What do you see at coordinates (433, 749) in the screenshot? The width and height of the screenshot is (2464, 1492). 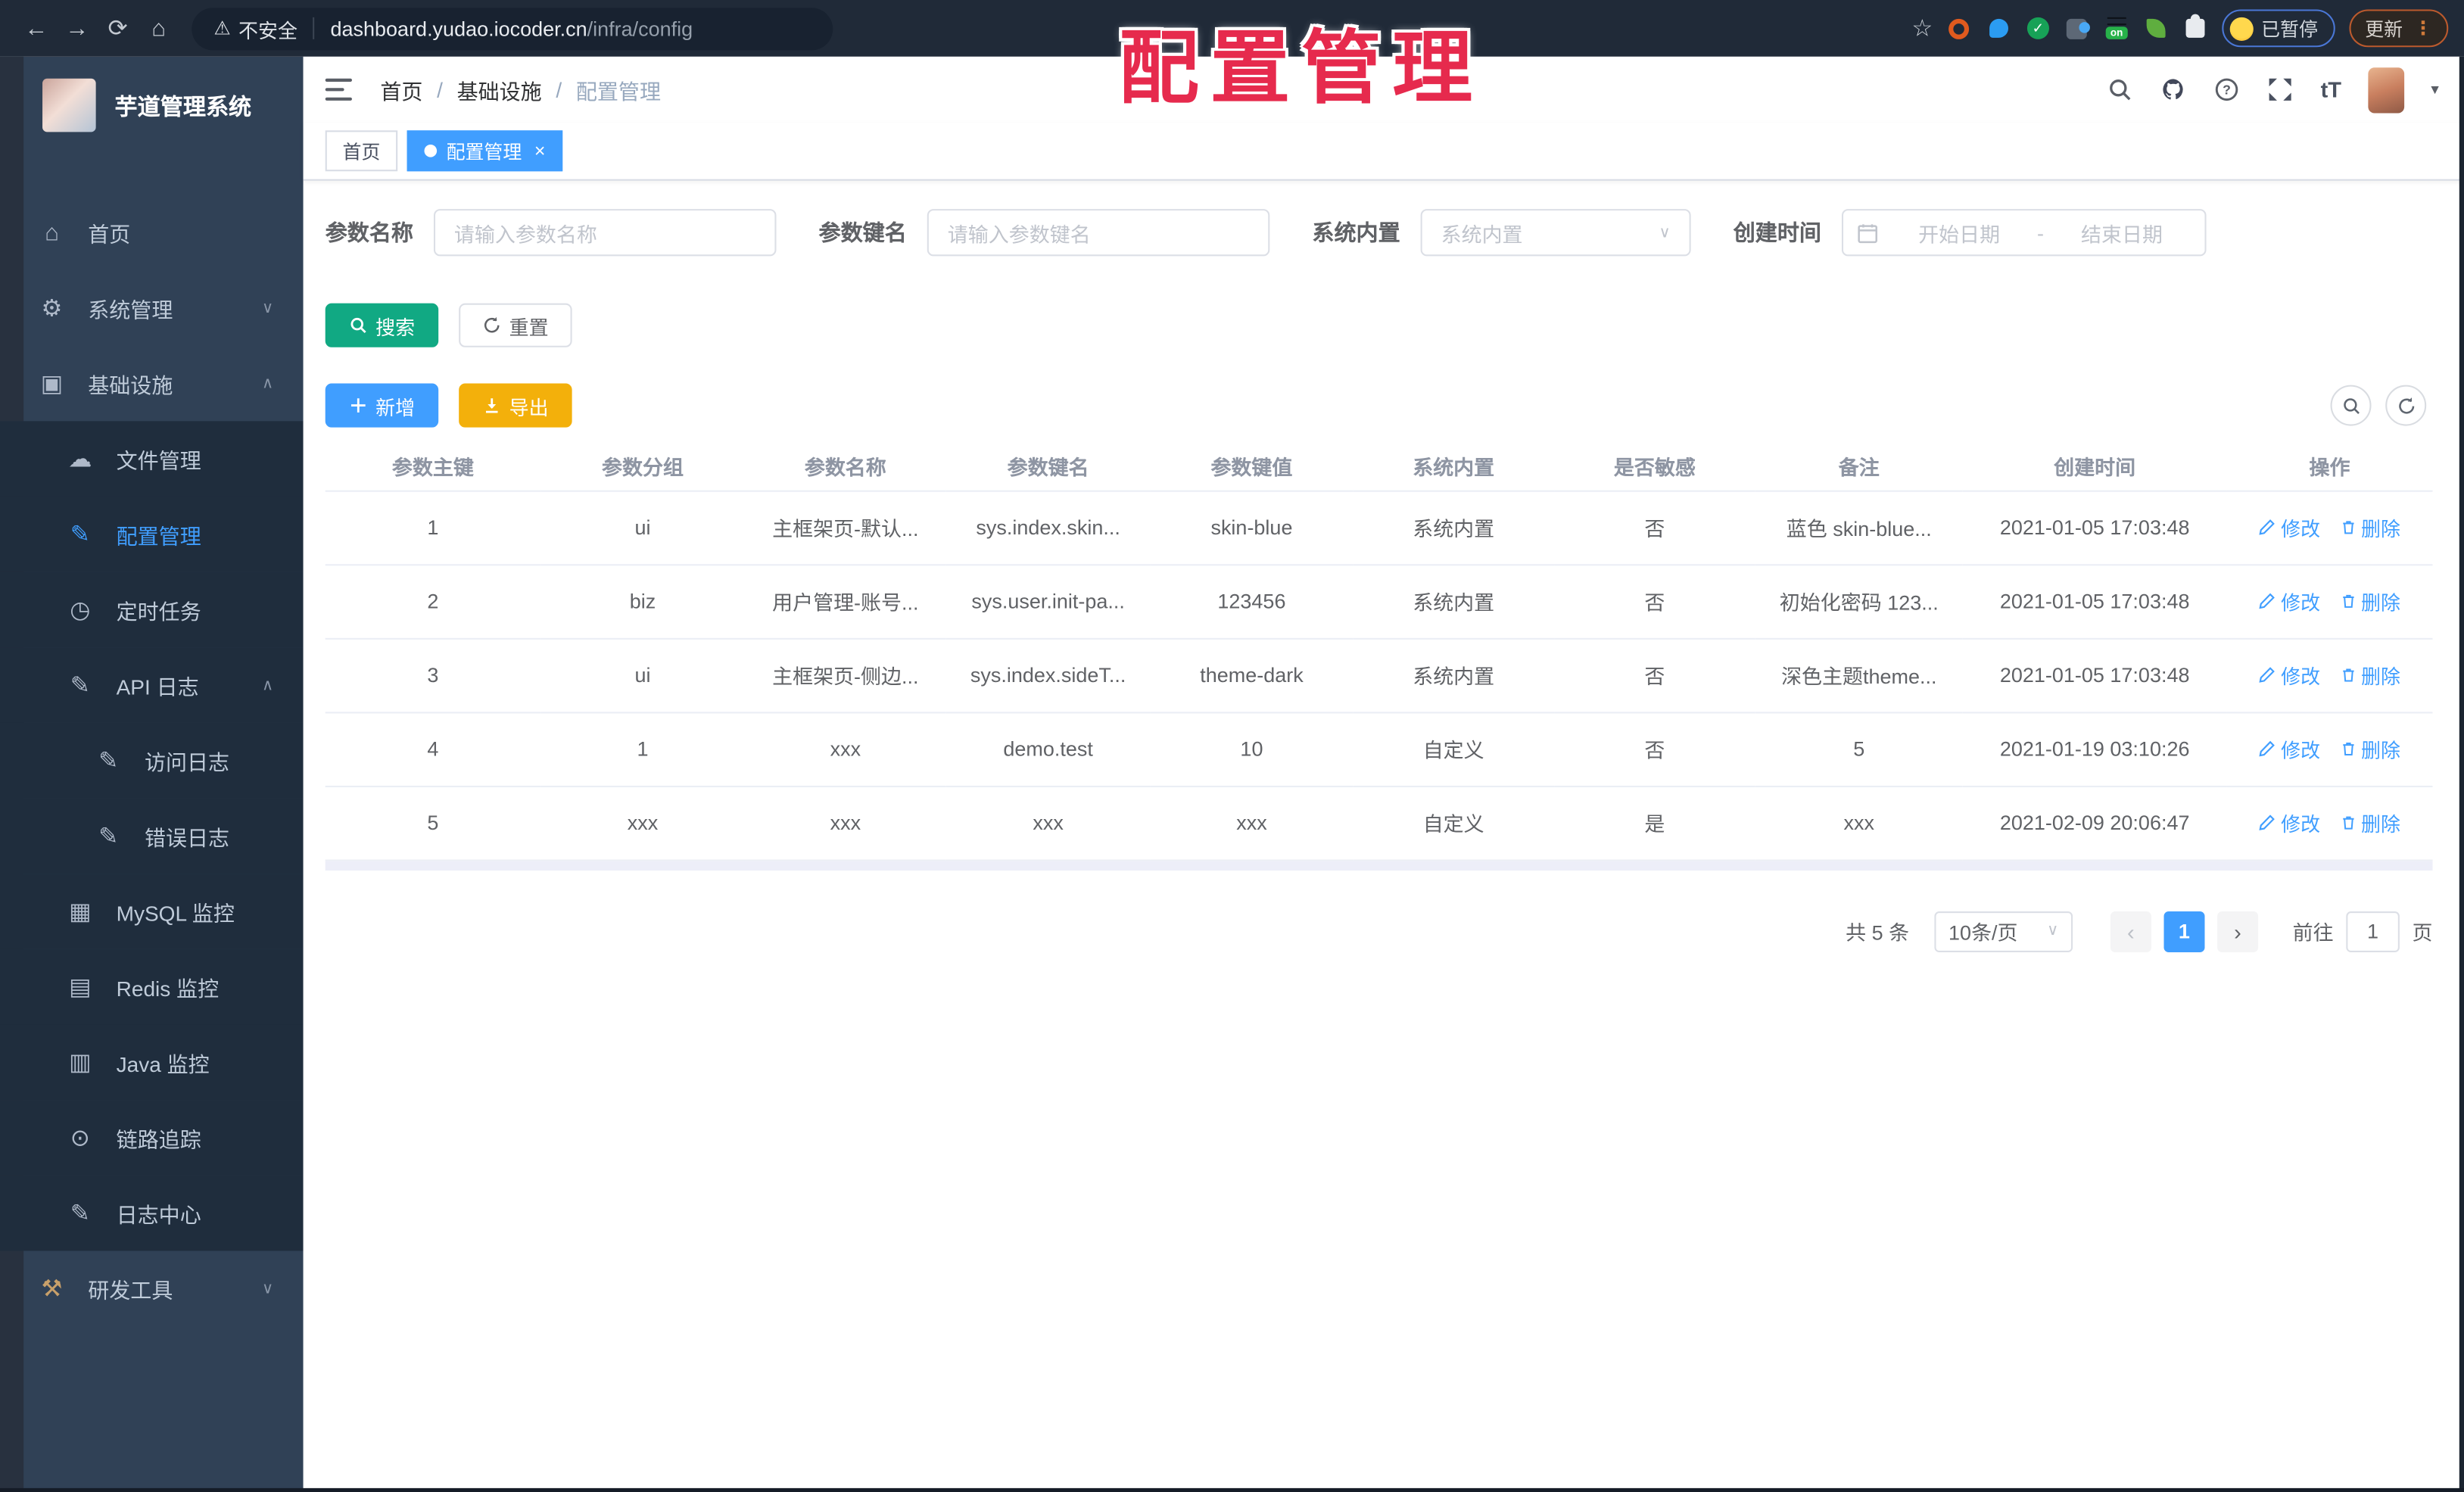 I see `table-cell: 4` at bounding box center [433, 749].